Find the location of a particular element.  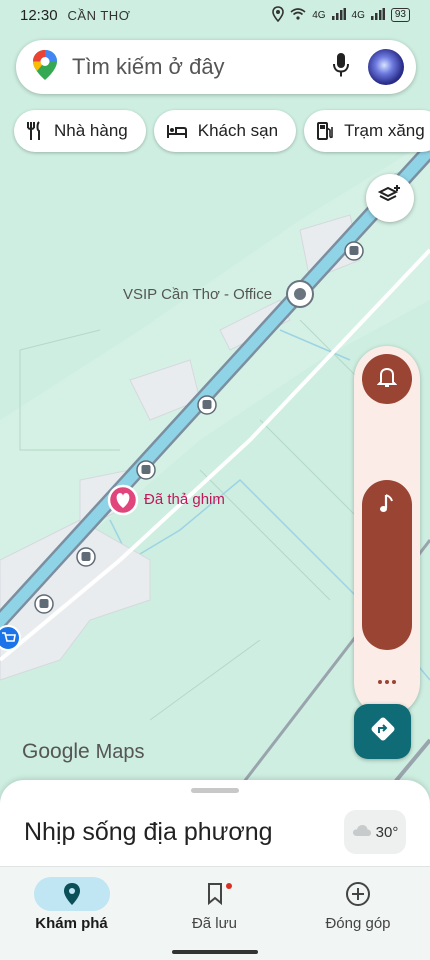

nav-label: Đóng góp is located at coordinates (358, 923).